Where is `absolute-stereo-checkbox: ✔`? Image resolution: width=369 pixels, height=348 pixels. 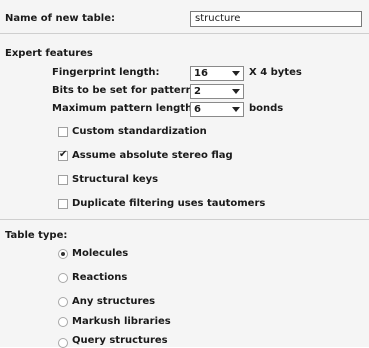
absolute-stereo-checkbox: ✔ is located at coordinates (63, 155).